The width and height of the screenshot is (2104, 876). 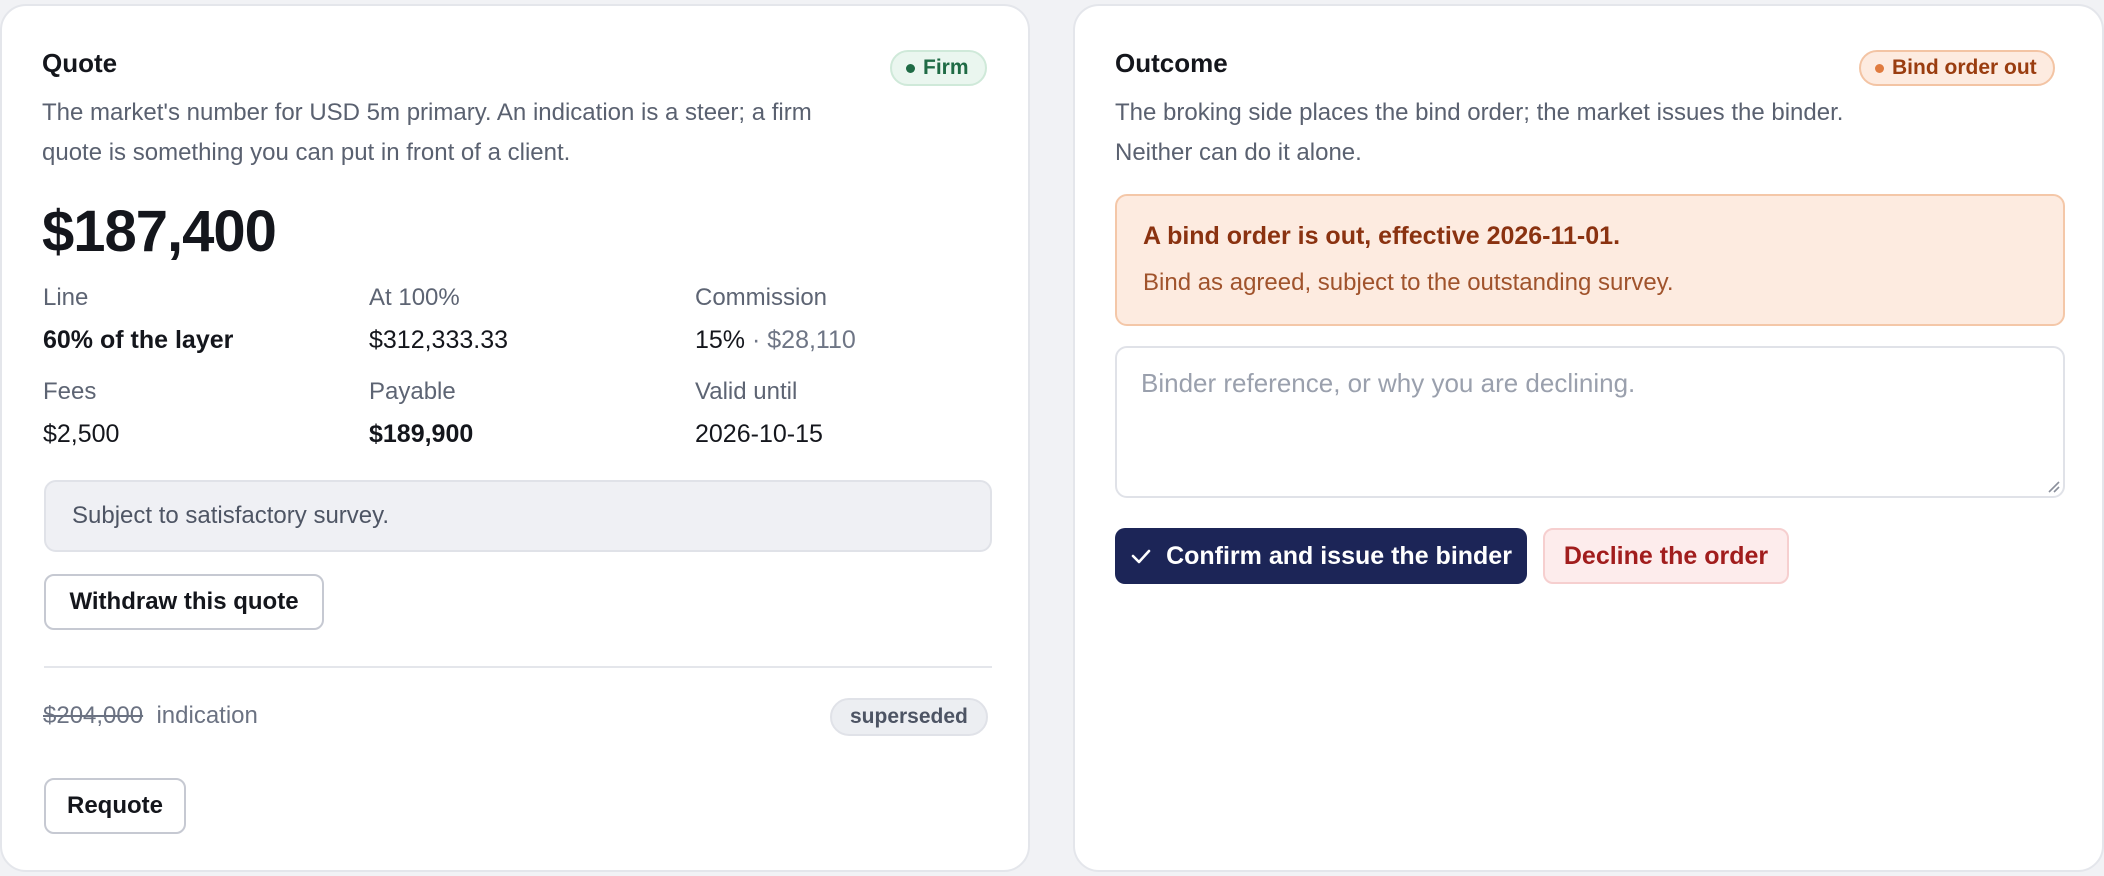 I want to click on firm-status-label: Firm, so click(x=946, y=67).